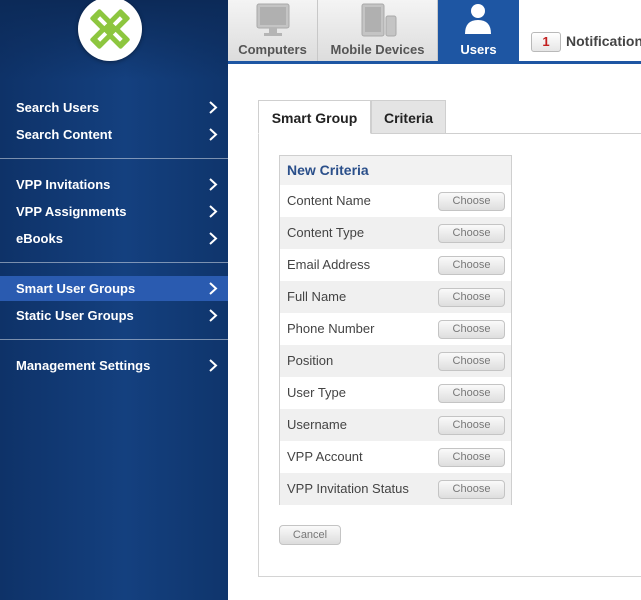  I want to click on criteria-name: Position, so click(310, 360).